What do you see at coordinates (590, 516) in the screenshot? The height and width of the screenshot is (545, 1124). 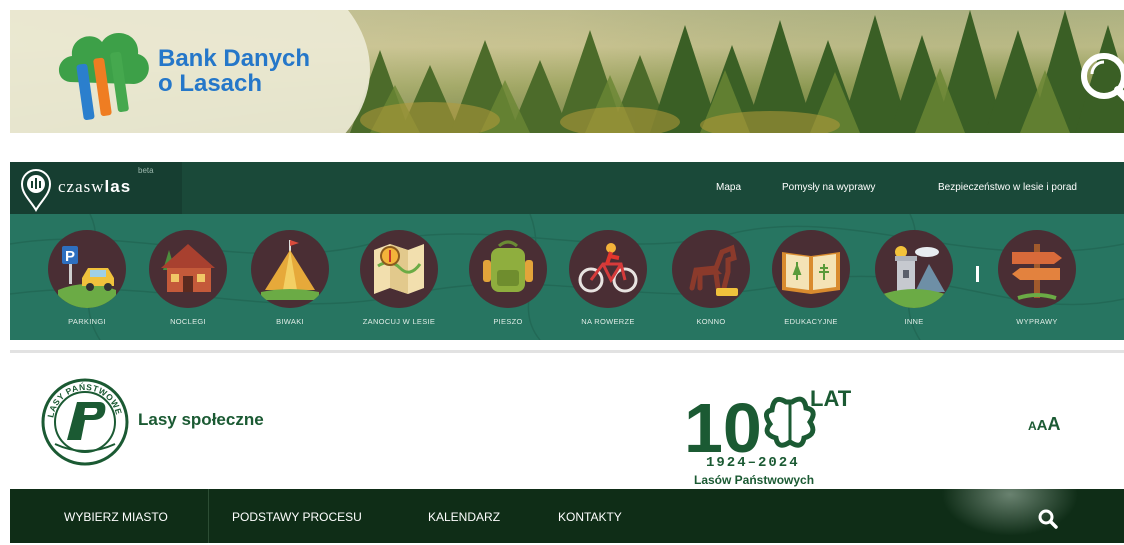 I see `menu-kontakty: KONTAKTY` at bounding box center [590, 516].